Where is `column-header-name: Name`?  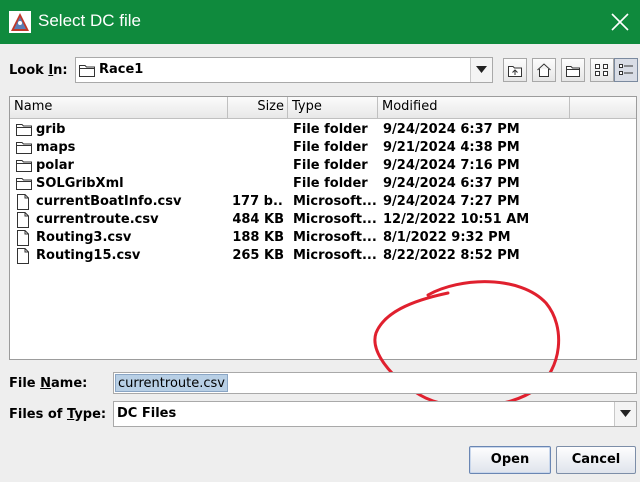
column-header-name: Name is located at coordinates (119, 108).